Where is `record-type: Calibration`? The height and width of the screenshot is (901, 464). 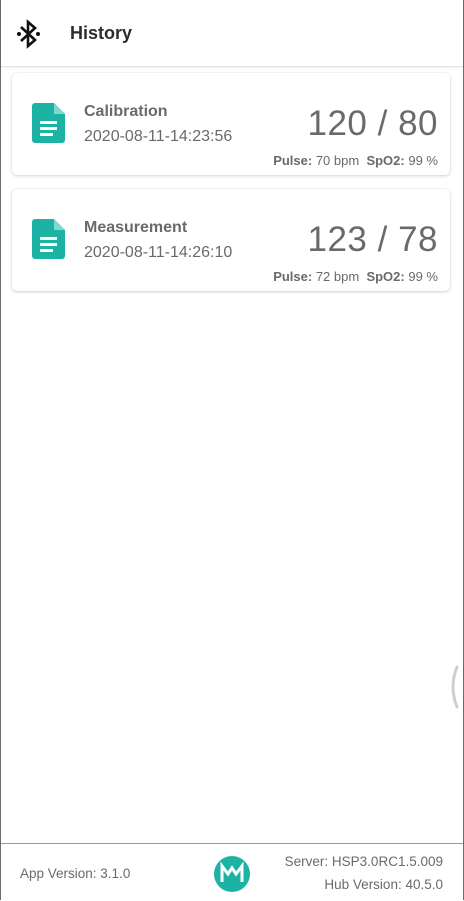 record-type: Calibration is located at coordinates (126, 111).